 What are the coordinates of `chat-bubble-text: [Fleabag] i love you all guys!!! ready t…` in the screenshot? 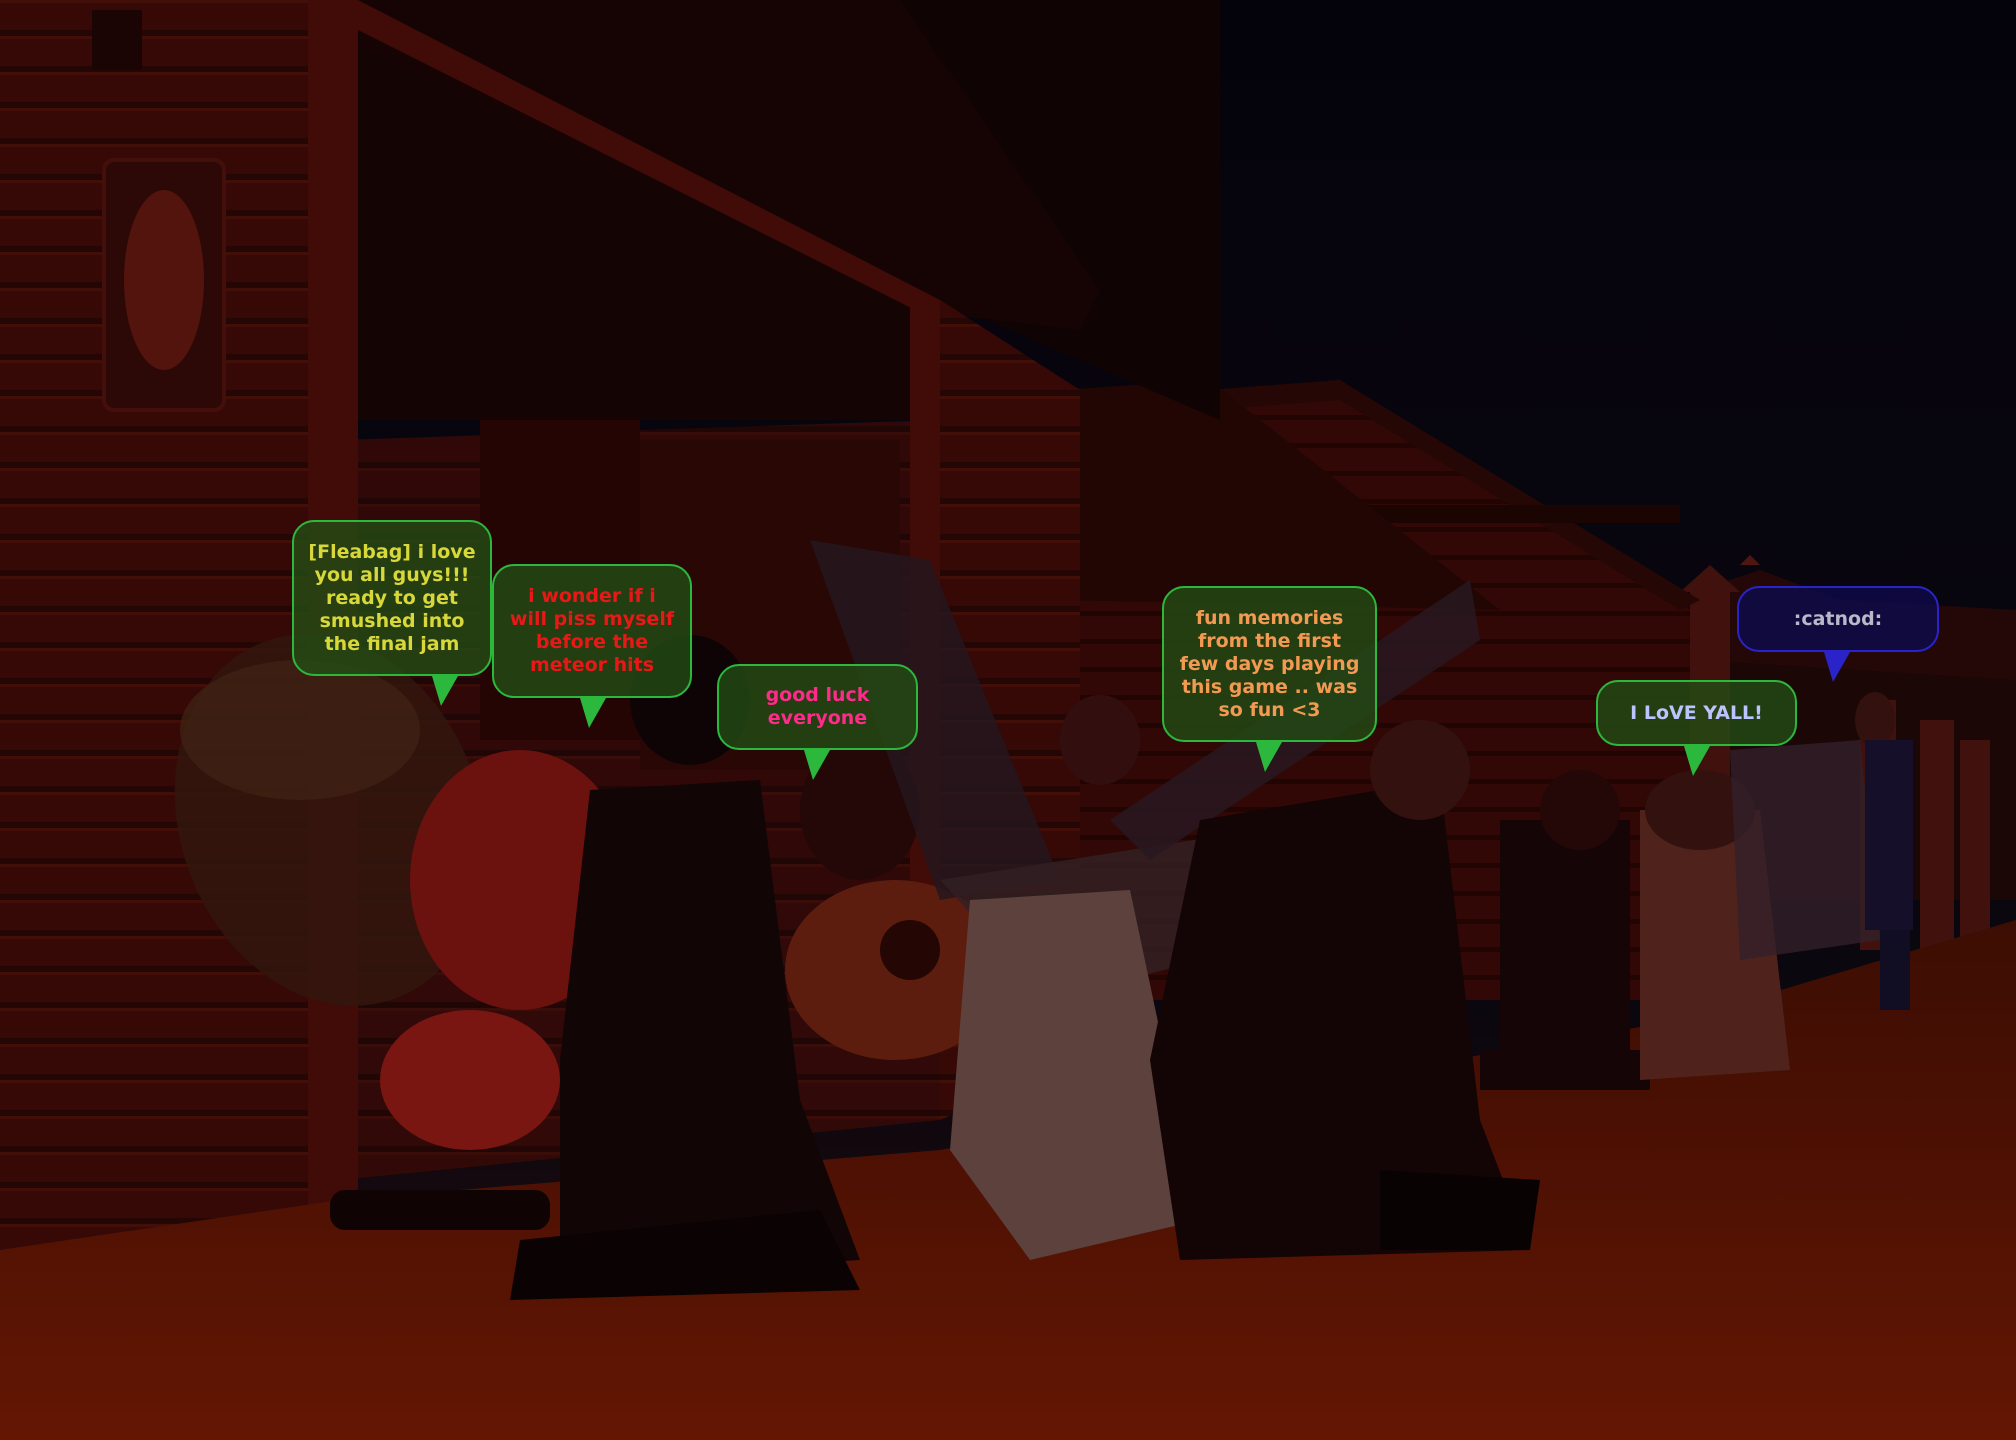 It's located at (392, 597).